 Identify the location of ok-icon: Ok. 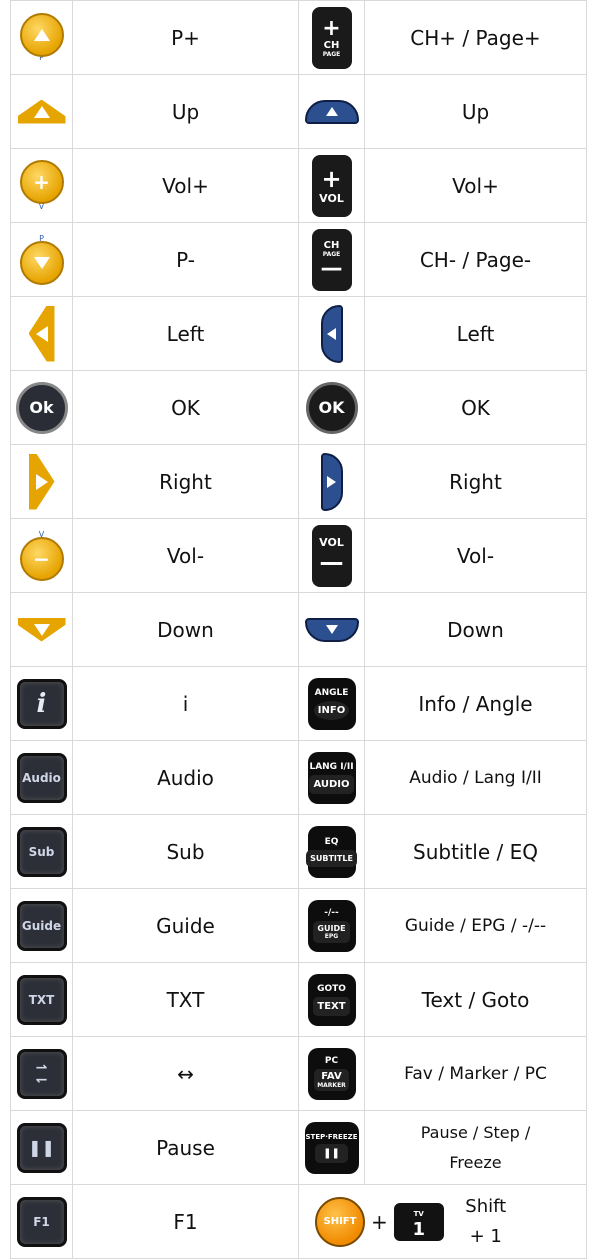
(41, 407).